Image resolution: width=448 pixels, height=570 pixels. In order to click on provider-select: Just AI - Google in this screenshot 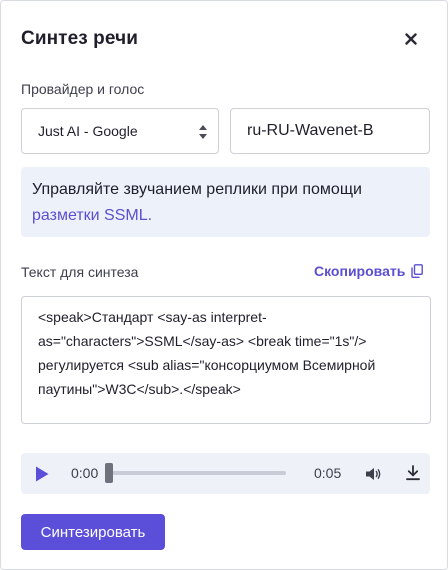, I will do `click(120, 131)`.